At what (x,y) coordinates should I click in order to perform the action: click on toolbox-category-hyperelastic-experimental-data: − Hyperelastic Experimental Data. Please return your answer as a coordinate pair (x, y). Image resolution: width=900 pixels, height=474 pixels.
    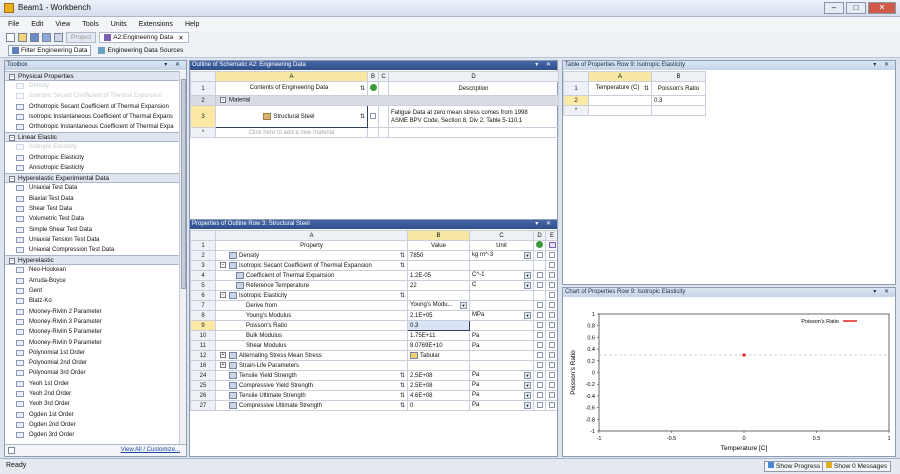
    Looking at the image, I should click on (92, 178).